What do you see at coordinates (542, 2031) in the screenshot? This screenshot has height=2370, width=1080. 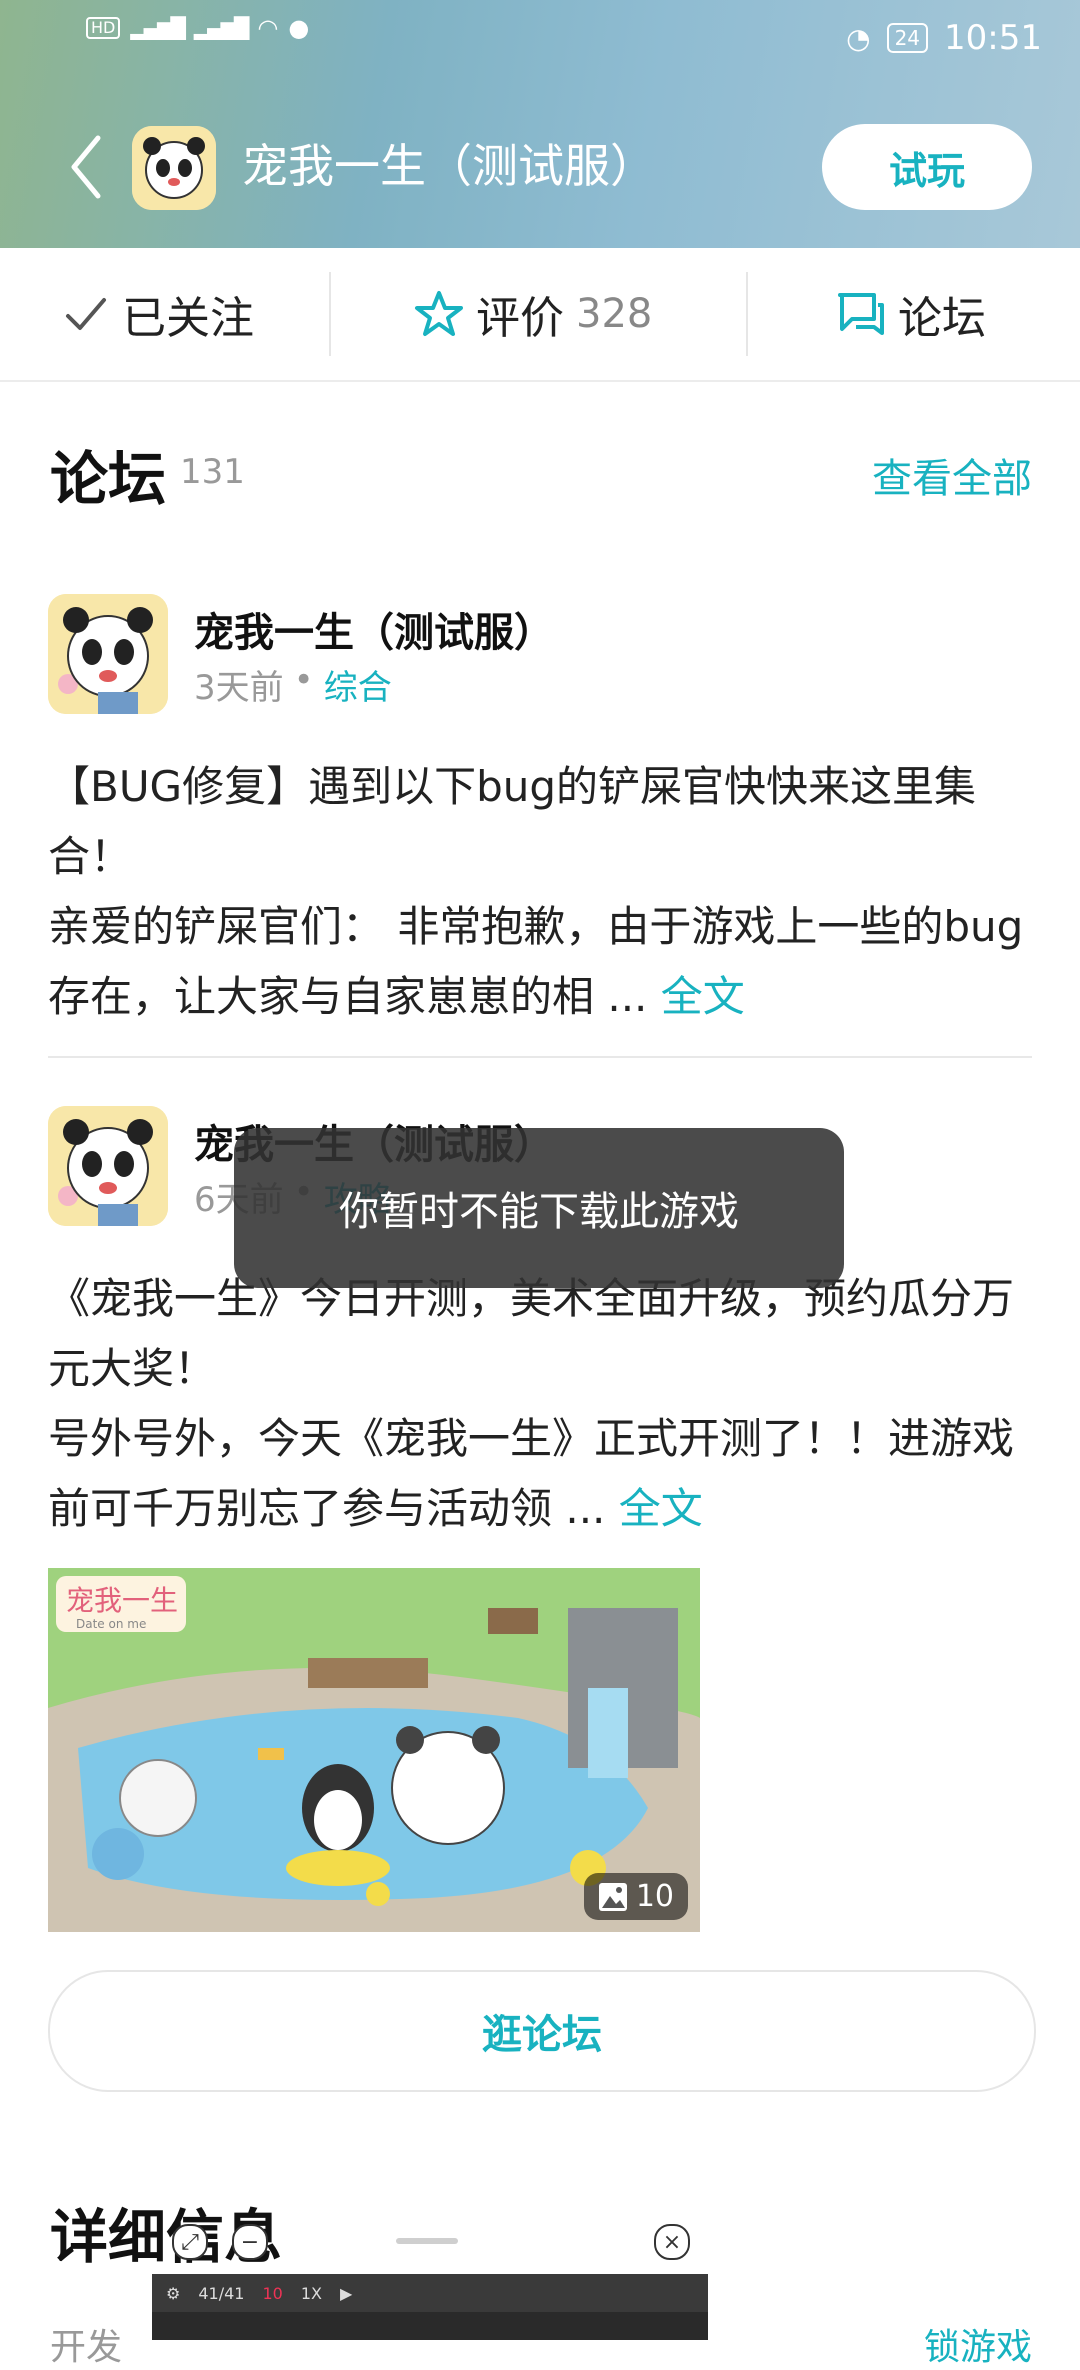 I see `browse-forum-button: 逛论坛` at bounding box center [542, 2031].